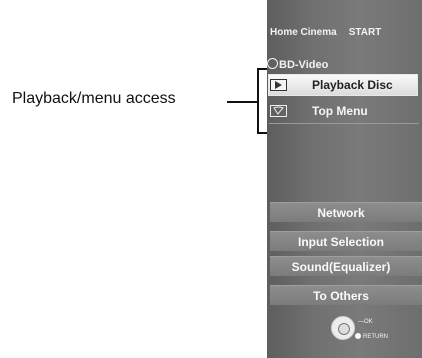 This screenshot has width=422, height=358. What do you see at coordinates (278, 85) in the screenshot?
I see `play-icon` at bounding box center [278, 85].